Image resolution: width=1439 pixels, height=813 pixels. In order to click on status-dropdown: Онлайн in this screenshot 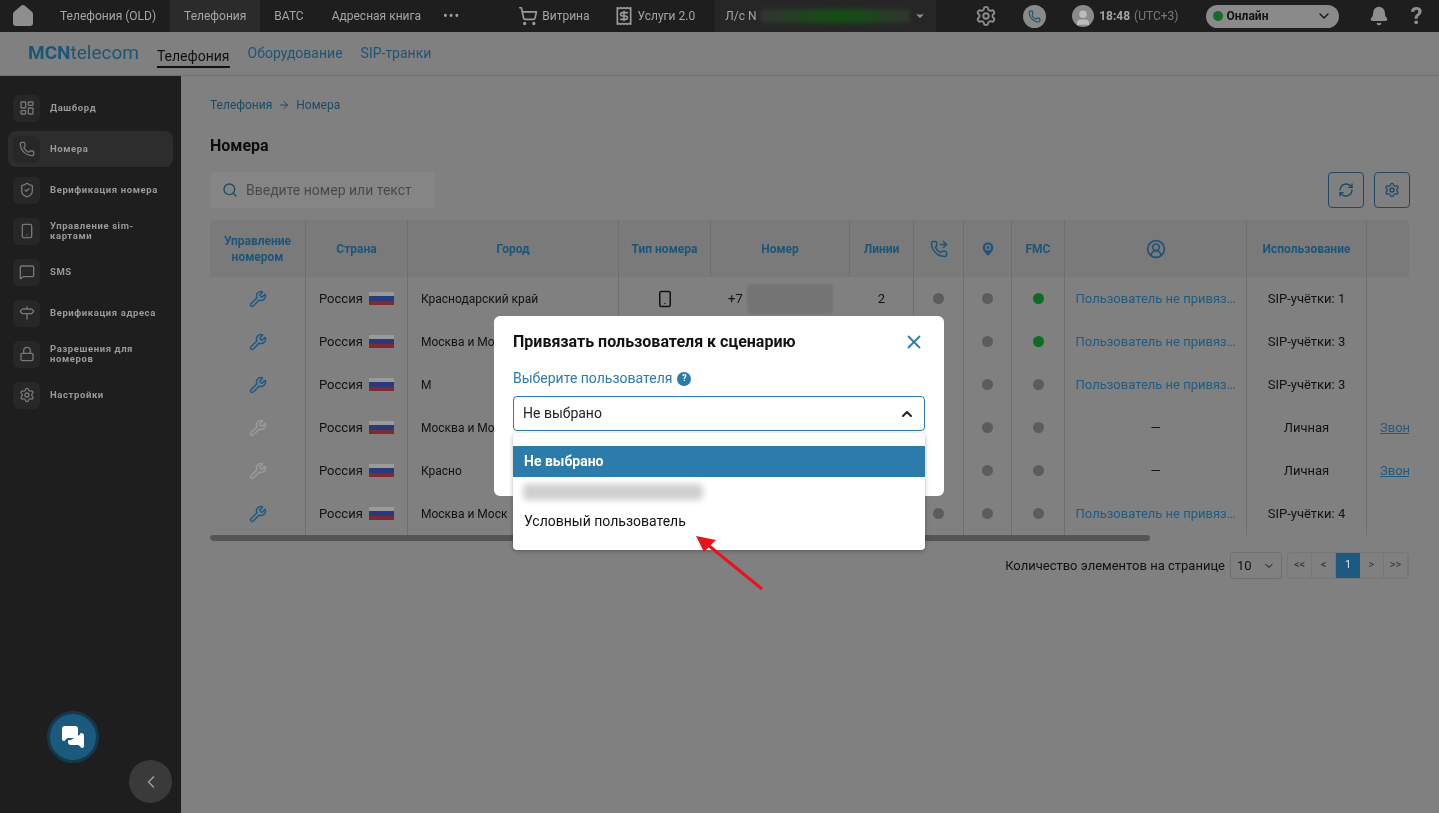, I will do `click(1272, 16)`.